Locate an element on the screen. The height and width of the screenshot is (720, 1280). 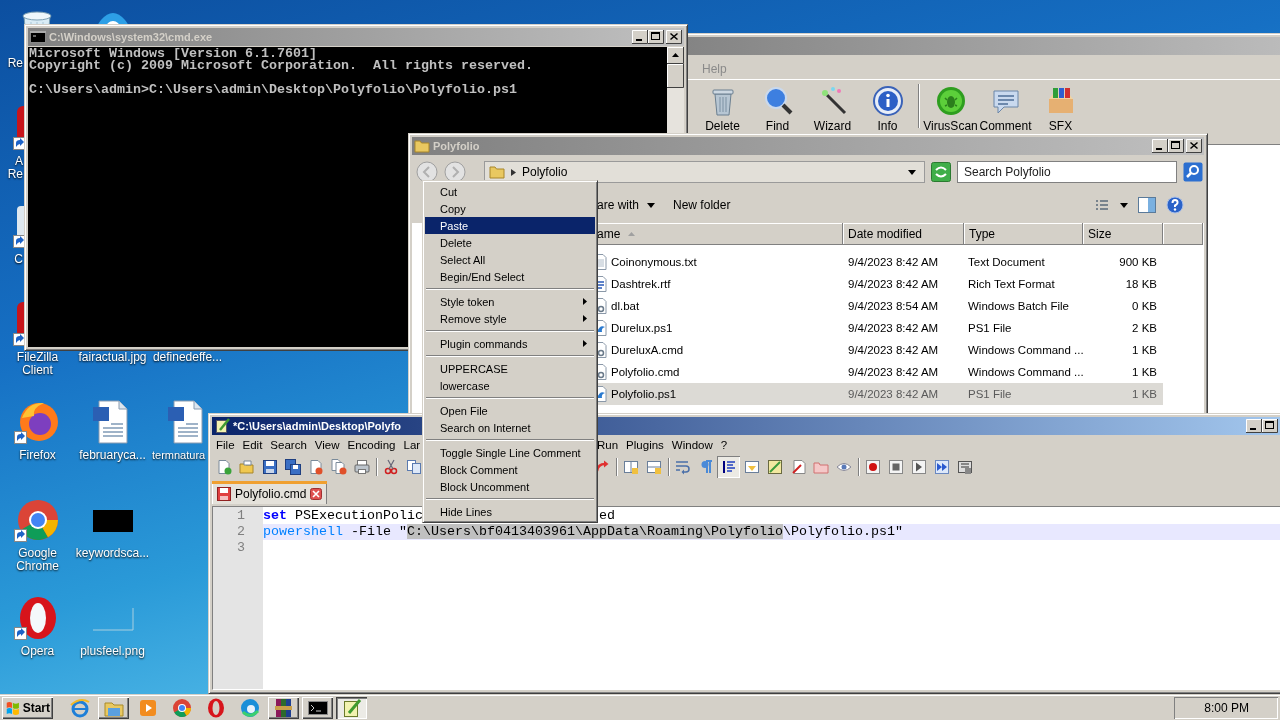
window-title: *C:\Users\admin\Desktop\Polyfo is located at coordinates (317, 426).